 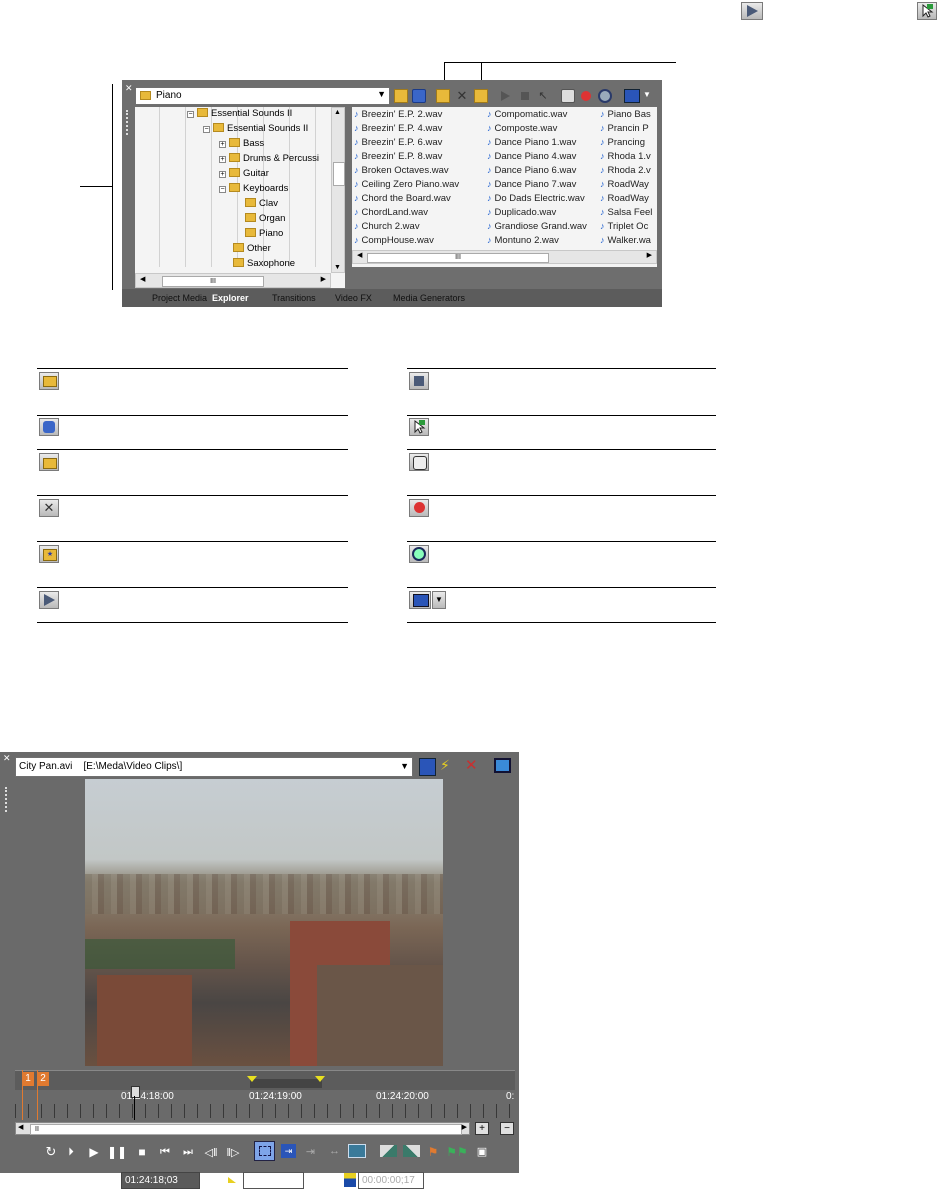 What do you see at coordinates (264, 1151) in the screenshot?
I see `selection-mode-button` at bounding box center [264, 1151].